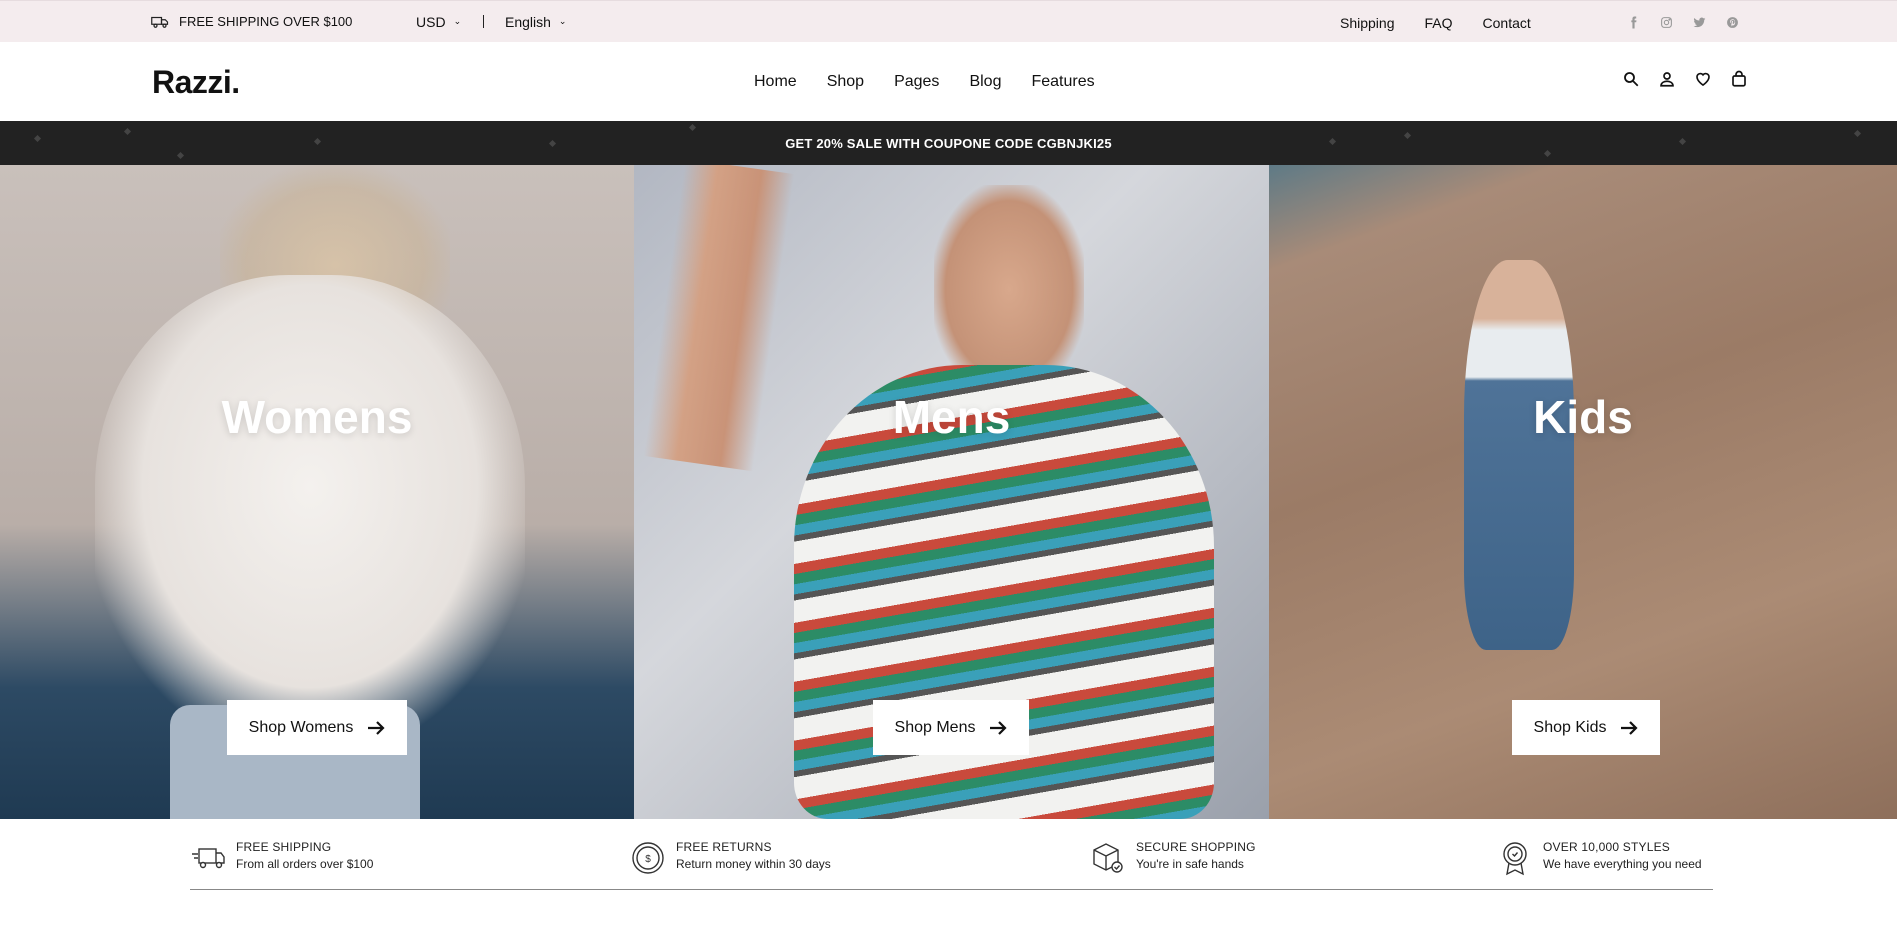  I want to click on social-links, so click(1682, 22).